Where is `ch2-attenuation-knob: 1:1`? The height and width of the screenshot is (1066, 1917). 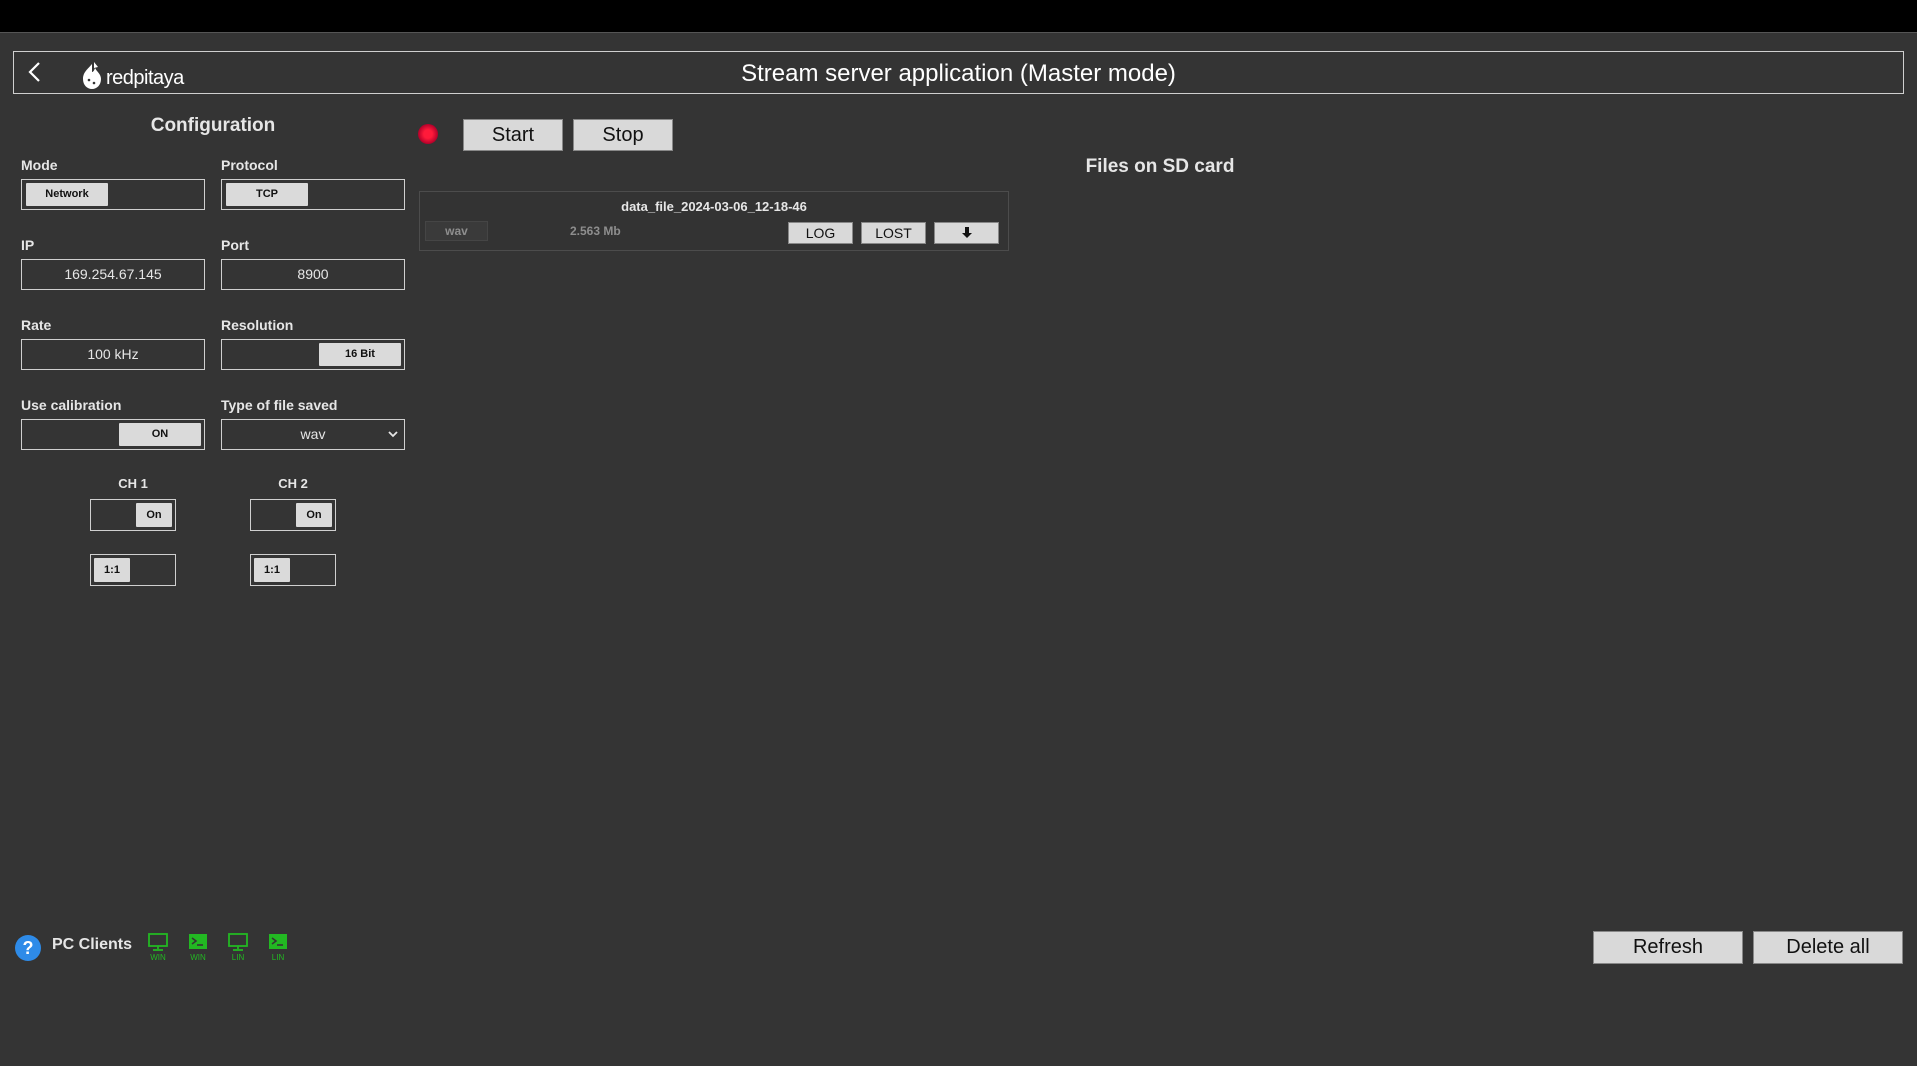 ch2-attenuation-knob: 1:1 is located at coordinates (272, 570).